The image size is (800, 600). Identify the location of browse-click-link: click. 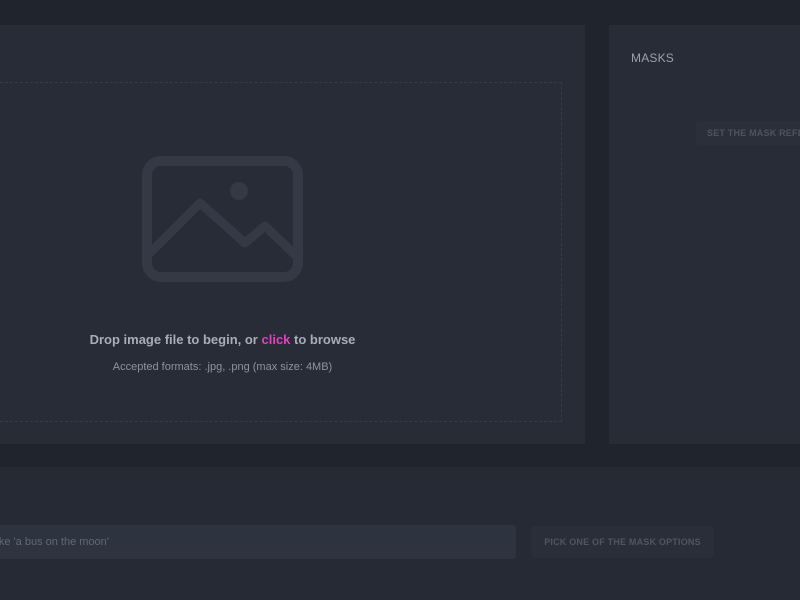
(275, 339).